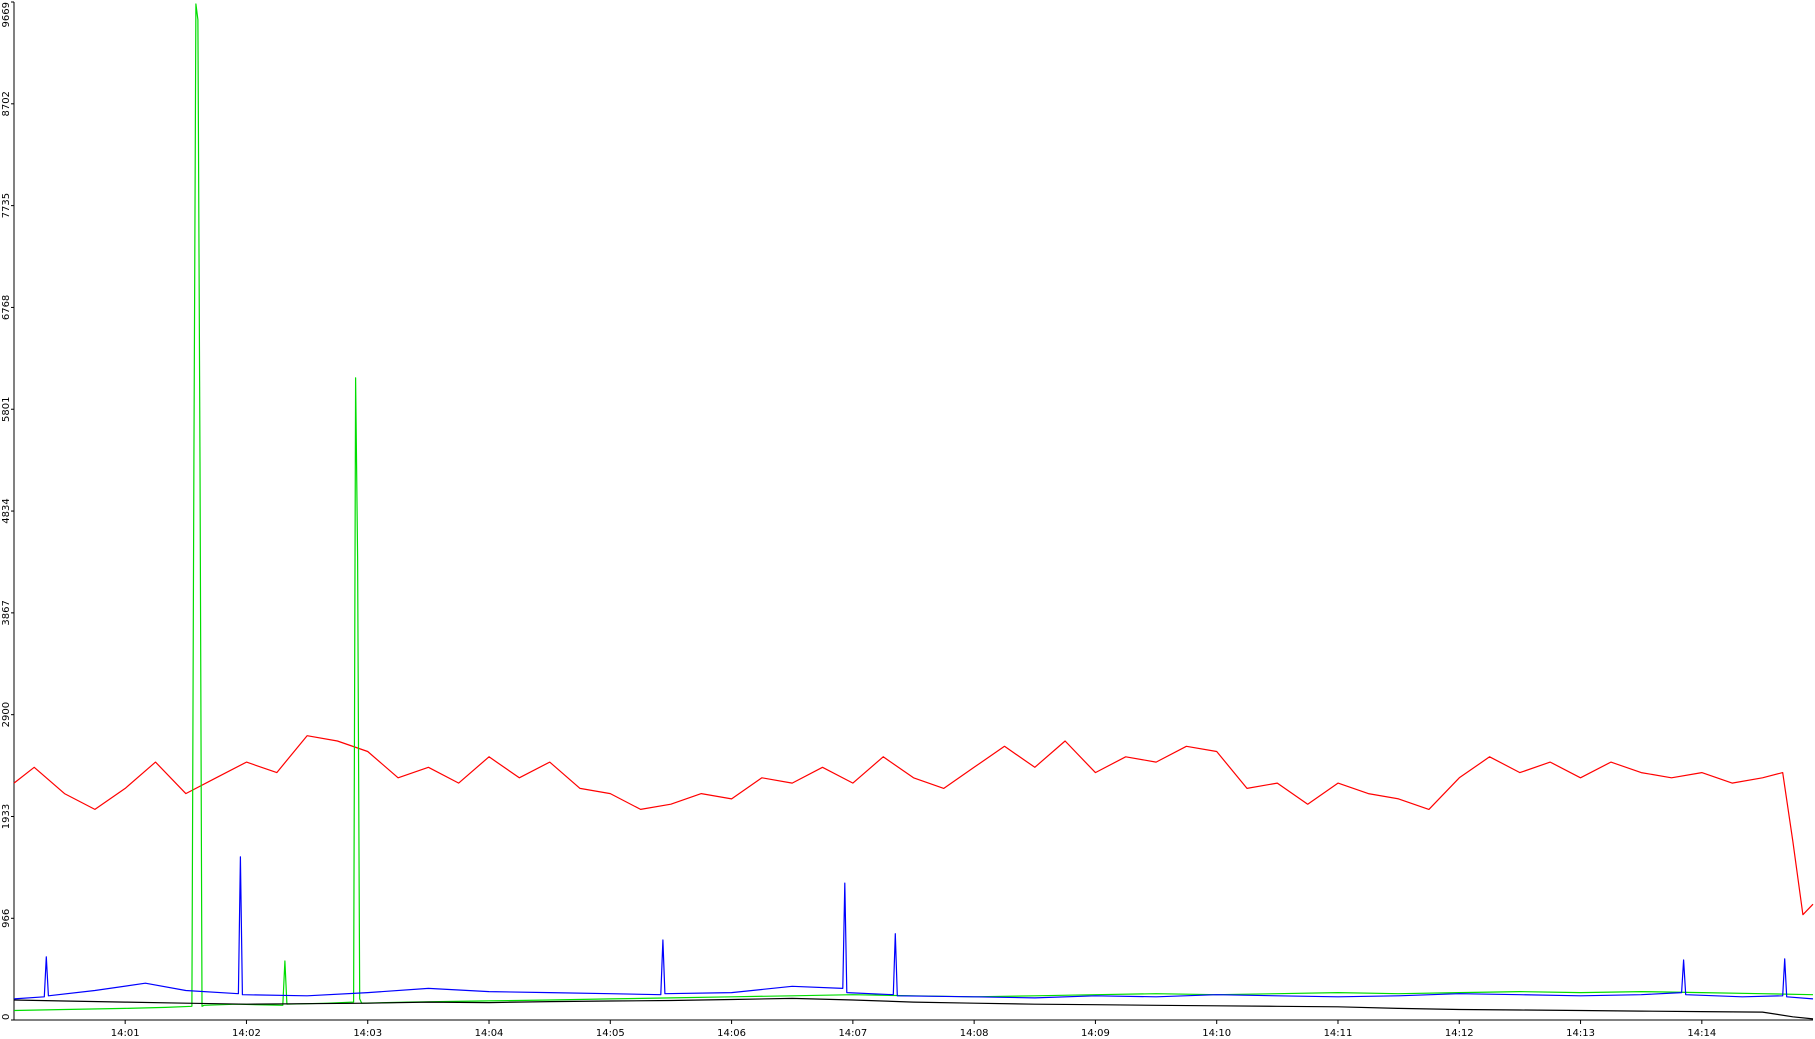 This screenshot has width=1815, height=1039. What do you see at coordinates (1580, 1033) in the screenshot?
I see `x-tick-label: 14:13` at bounding box center [1580, 1033].